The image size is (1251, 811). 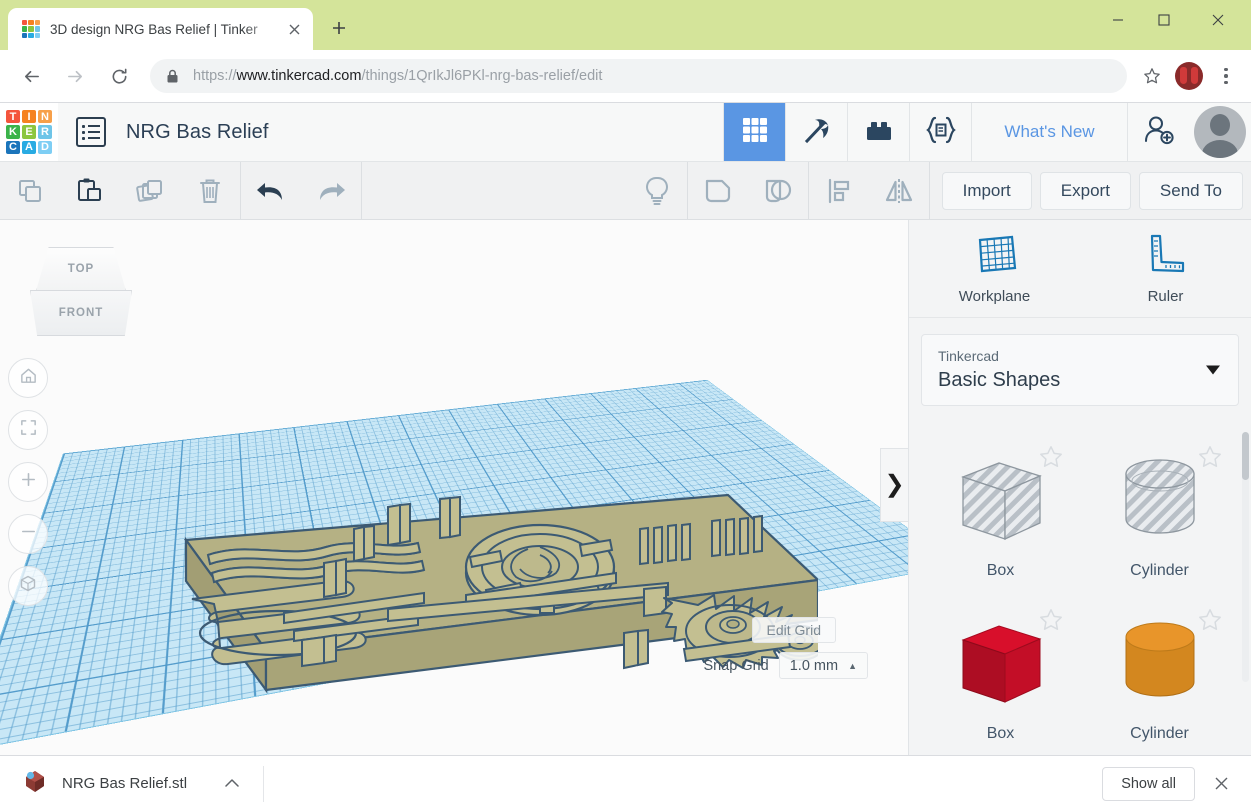 I want to click on lock-icon, so click(x=173, y=76).